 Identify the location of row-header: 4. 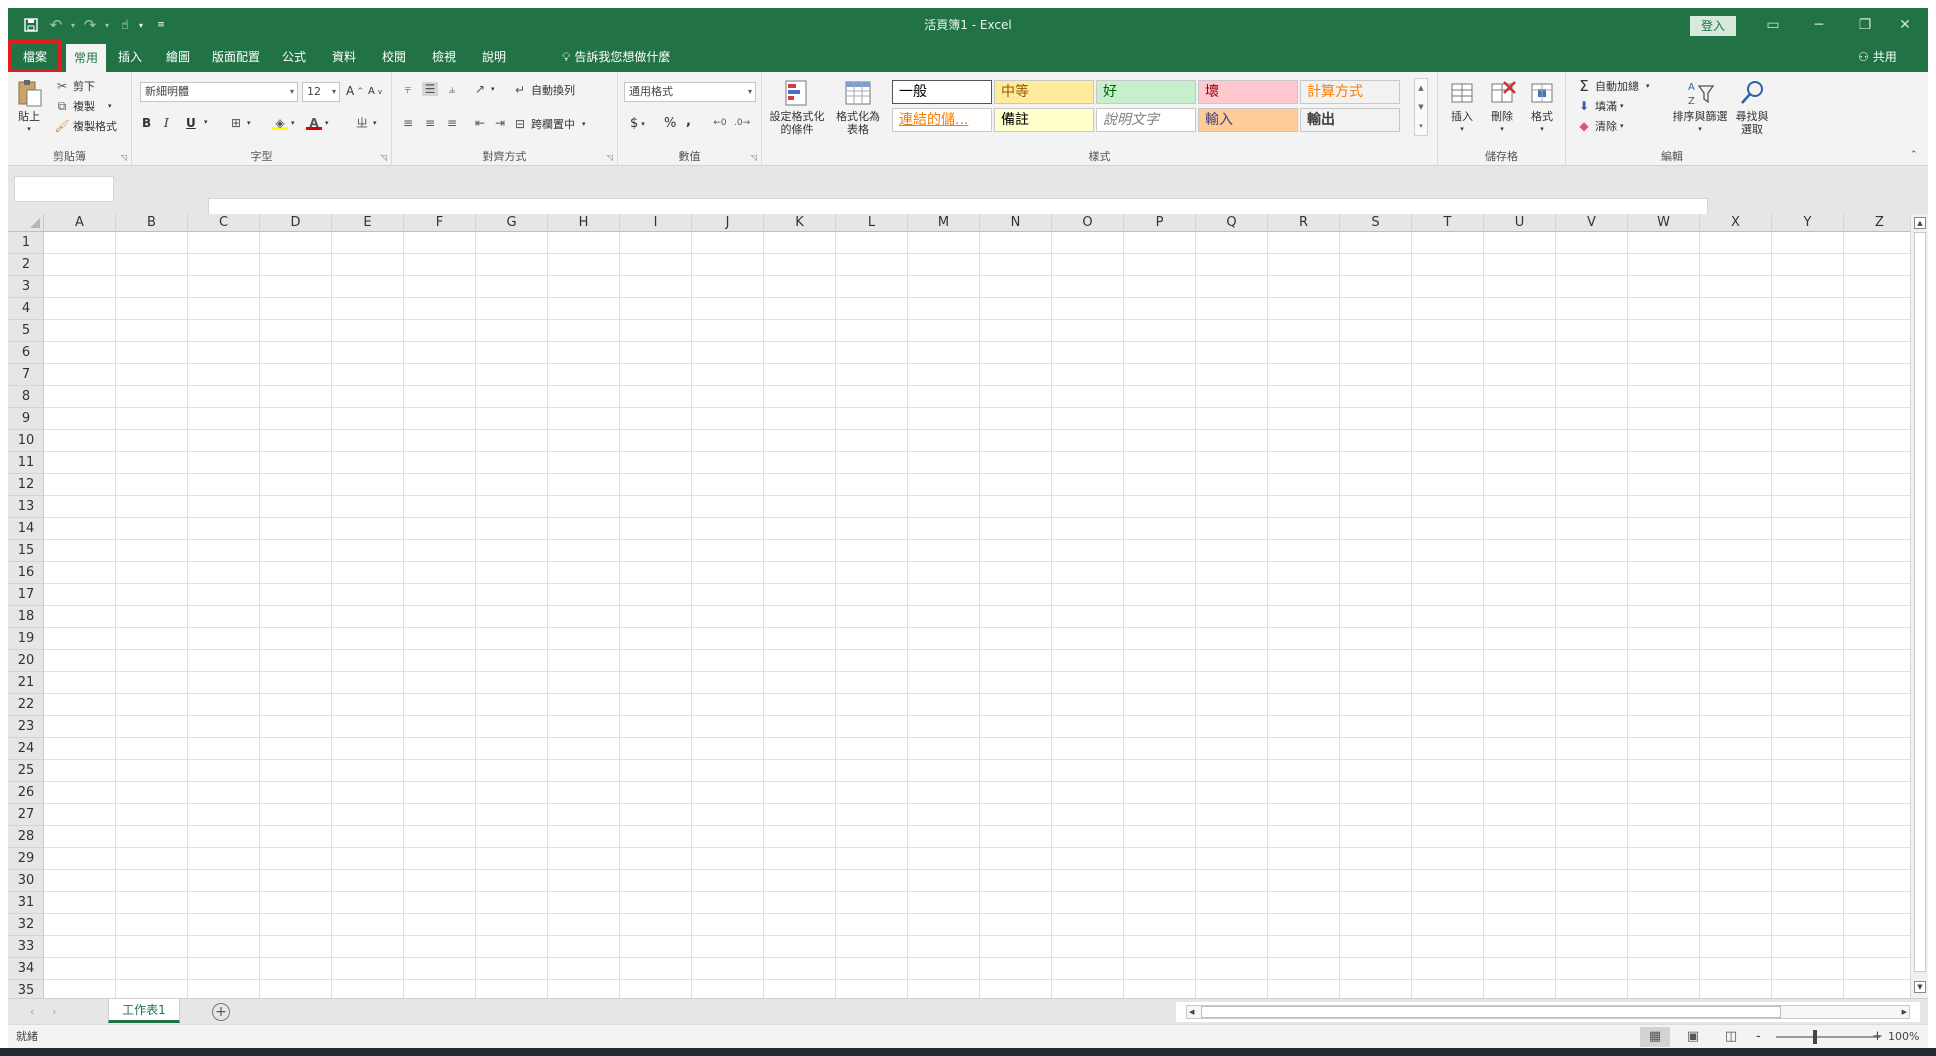
(26, 309).